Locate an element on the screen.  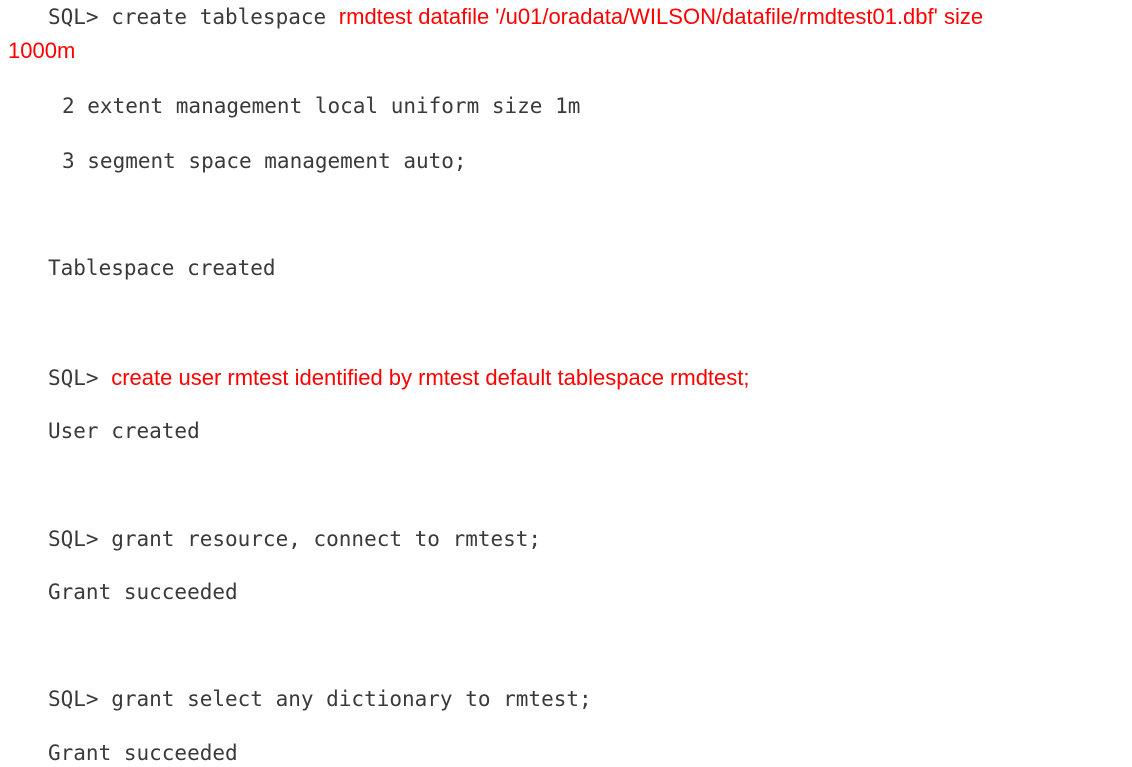
grant-resource-line: SQL> grant resource, connect to rmtest; is located at coordinates (295, 539).